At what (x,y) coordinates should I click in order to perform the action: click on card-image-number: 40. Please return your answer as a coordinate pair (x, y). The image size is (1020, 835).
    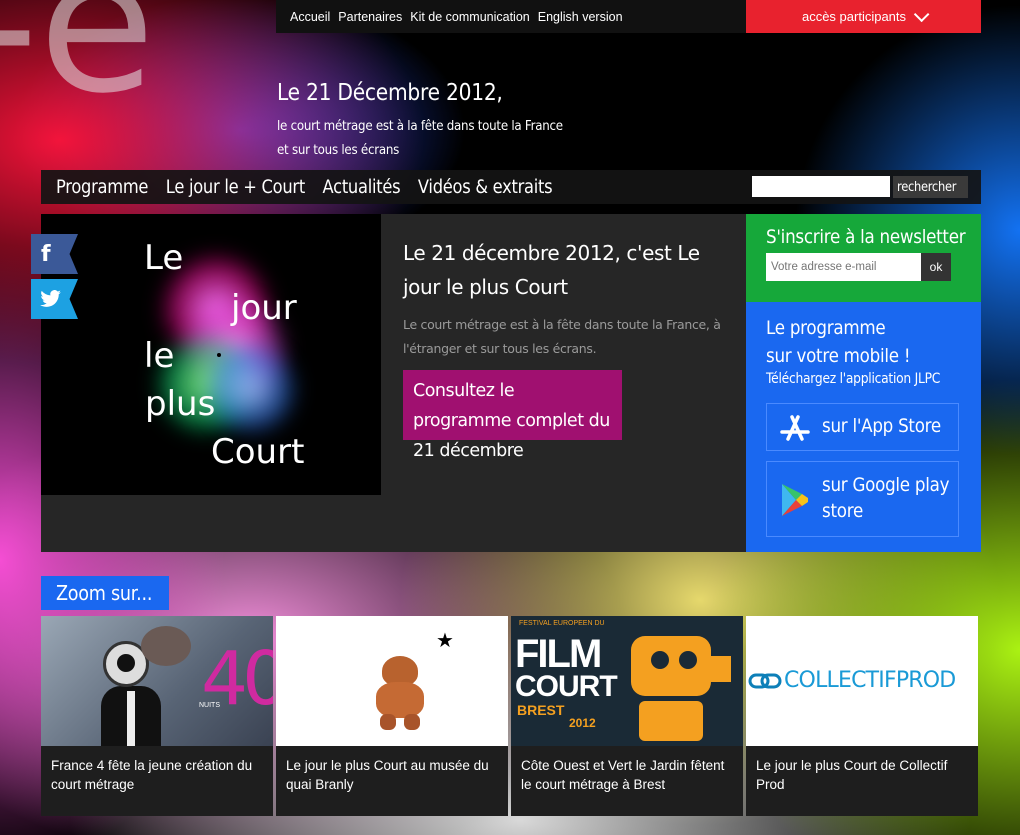
    Looking at the image, I should click on (237, 679).